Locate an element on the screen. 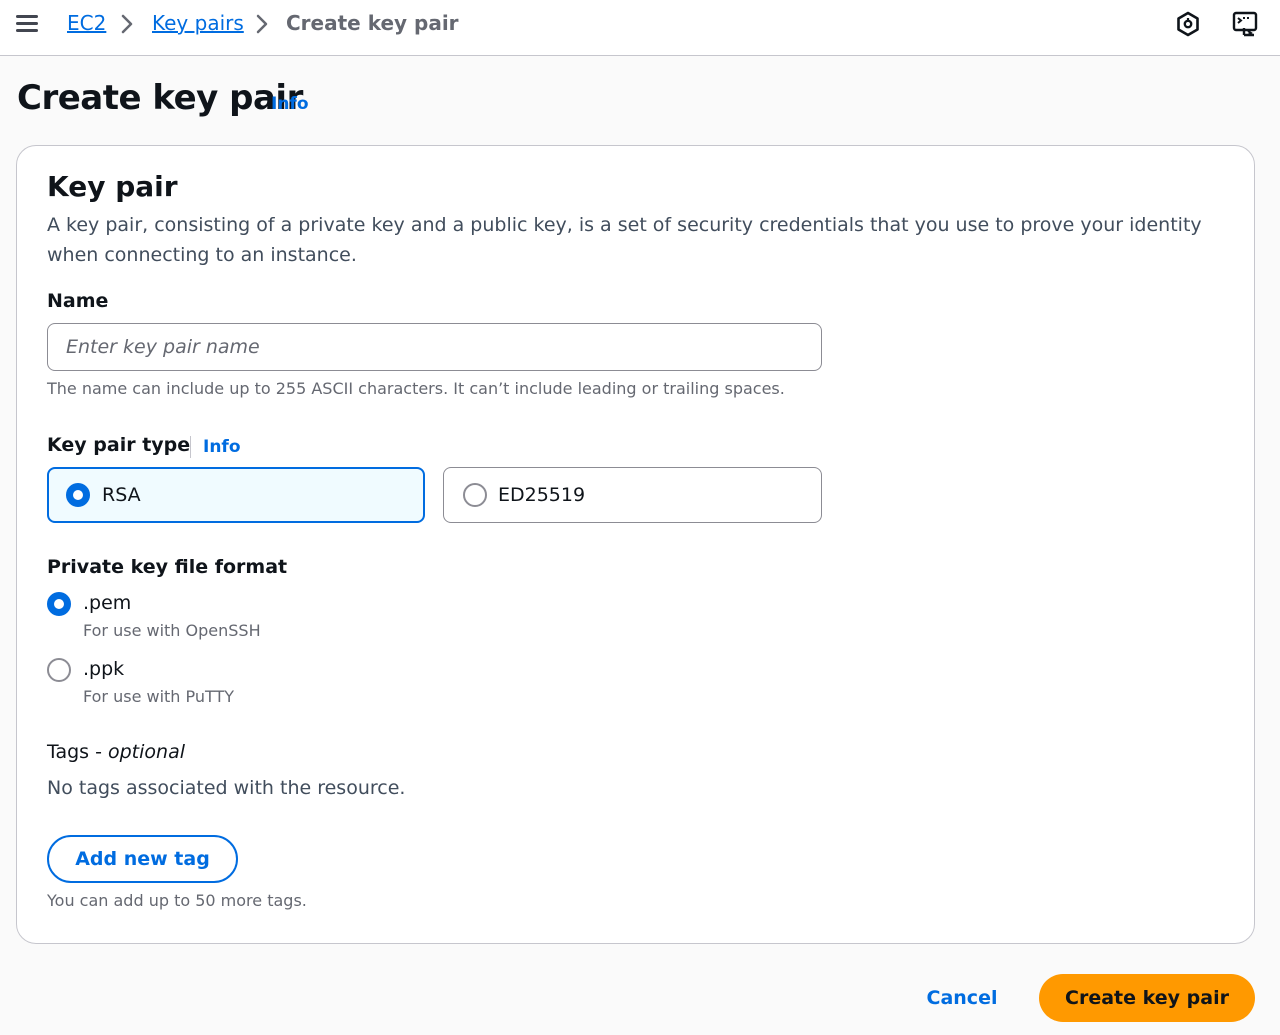  name-label: Name is located at coordinates (78, 301).